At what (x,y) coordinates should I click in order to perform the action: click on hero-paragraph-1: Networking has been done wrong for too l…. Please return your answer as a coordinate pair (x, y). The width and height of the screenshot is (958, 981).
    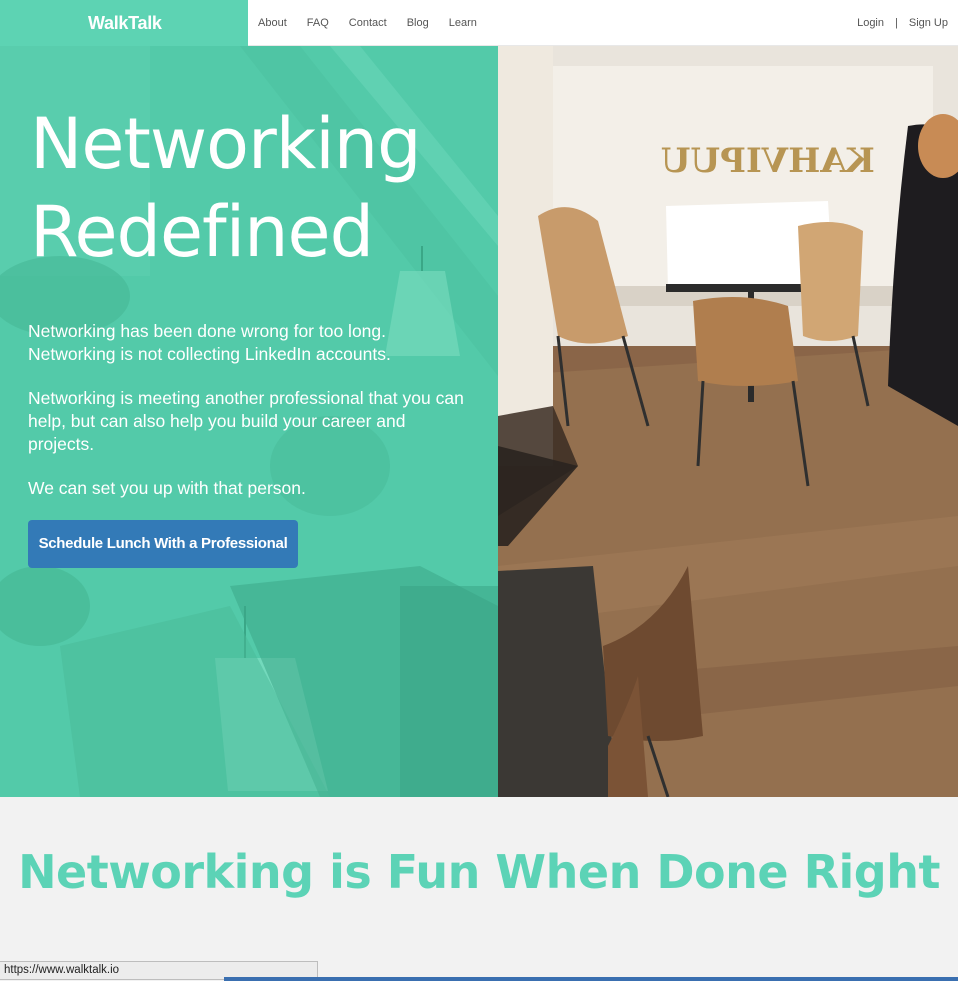
    Looking at the image, I should click on (209, 342).